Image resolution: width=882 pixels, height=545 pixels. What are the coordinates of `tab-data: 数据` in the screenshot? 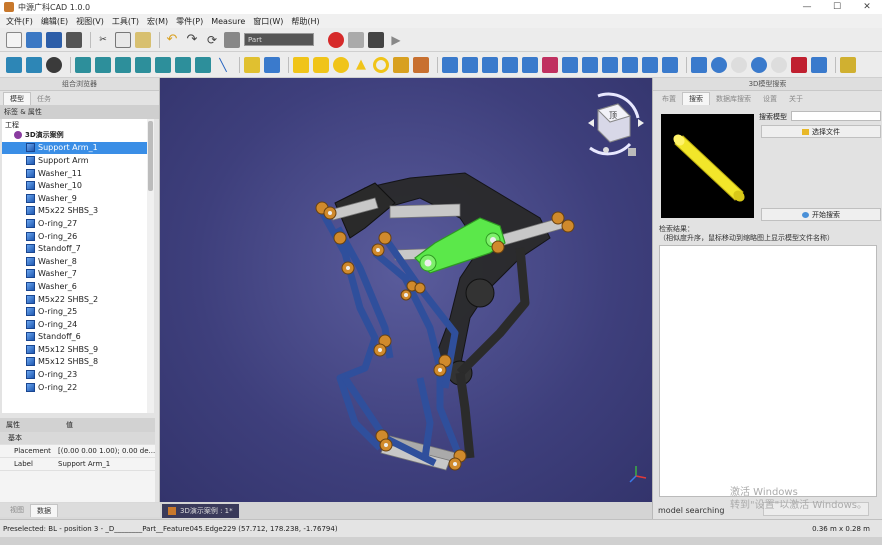 It's located at (44, 510).